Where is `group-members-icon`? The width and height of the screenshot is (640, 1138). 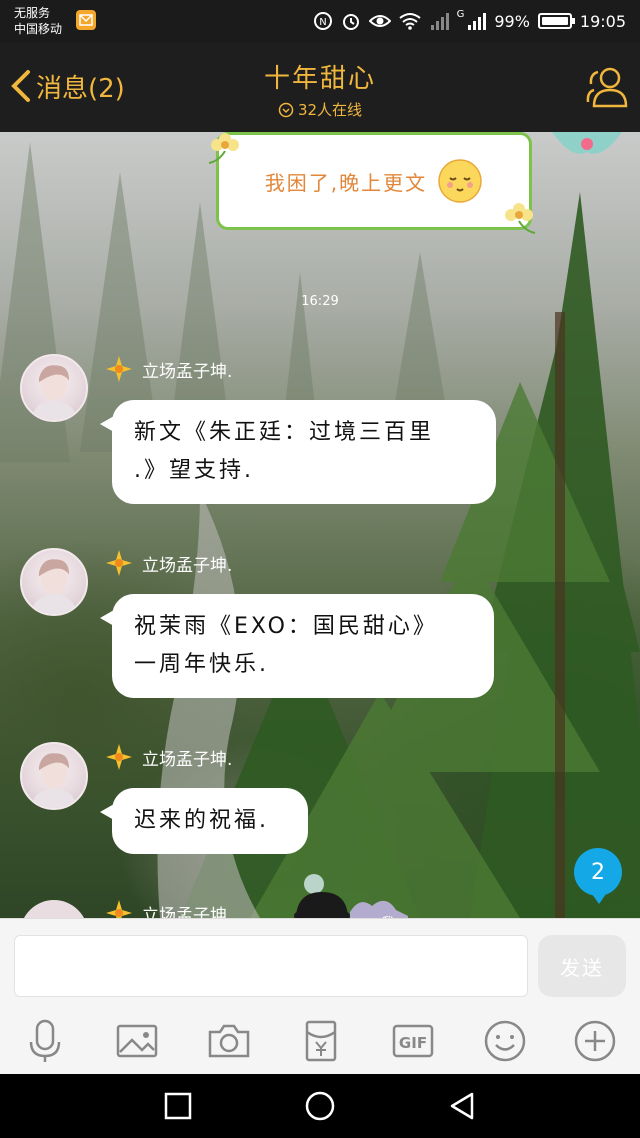 group-members-icon is located at coordinates (607, 87).